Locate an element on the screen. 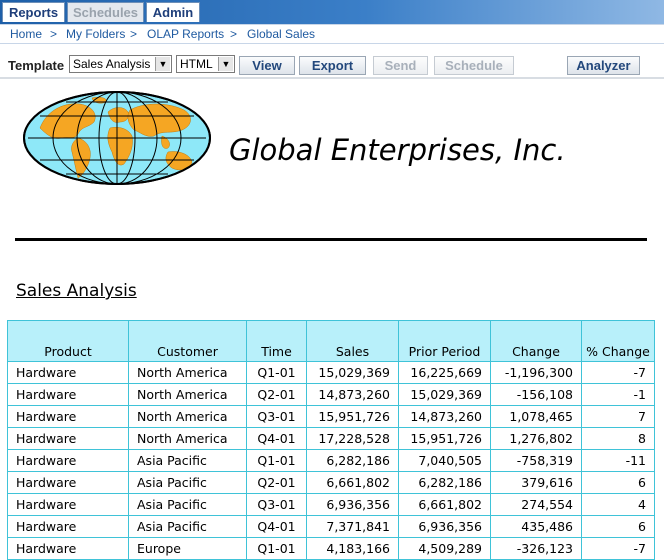 This screenshot has width=664, height=560. column-header-time: Time is located at coordinates (276, 341).